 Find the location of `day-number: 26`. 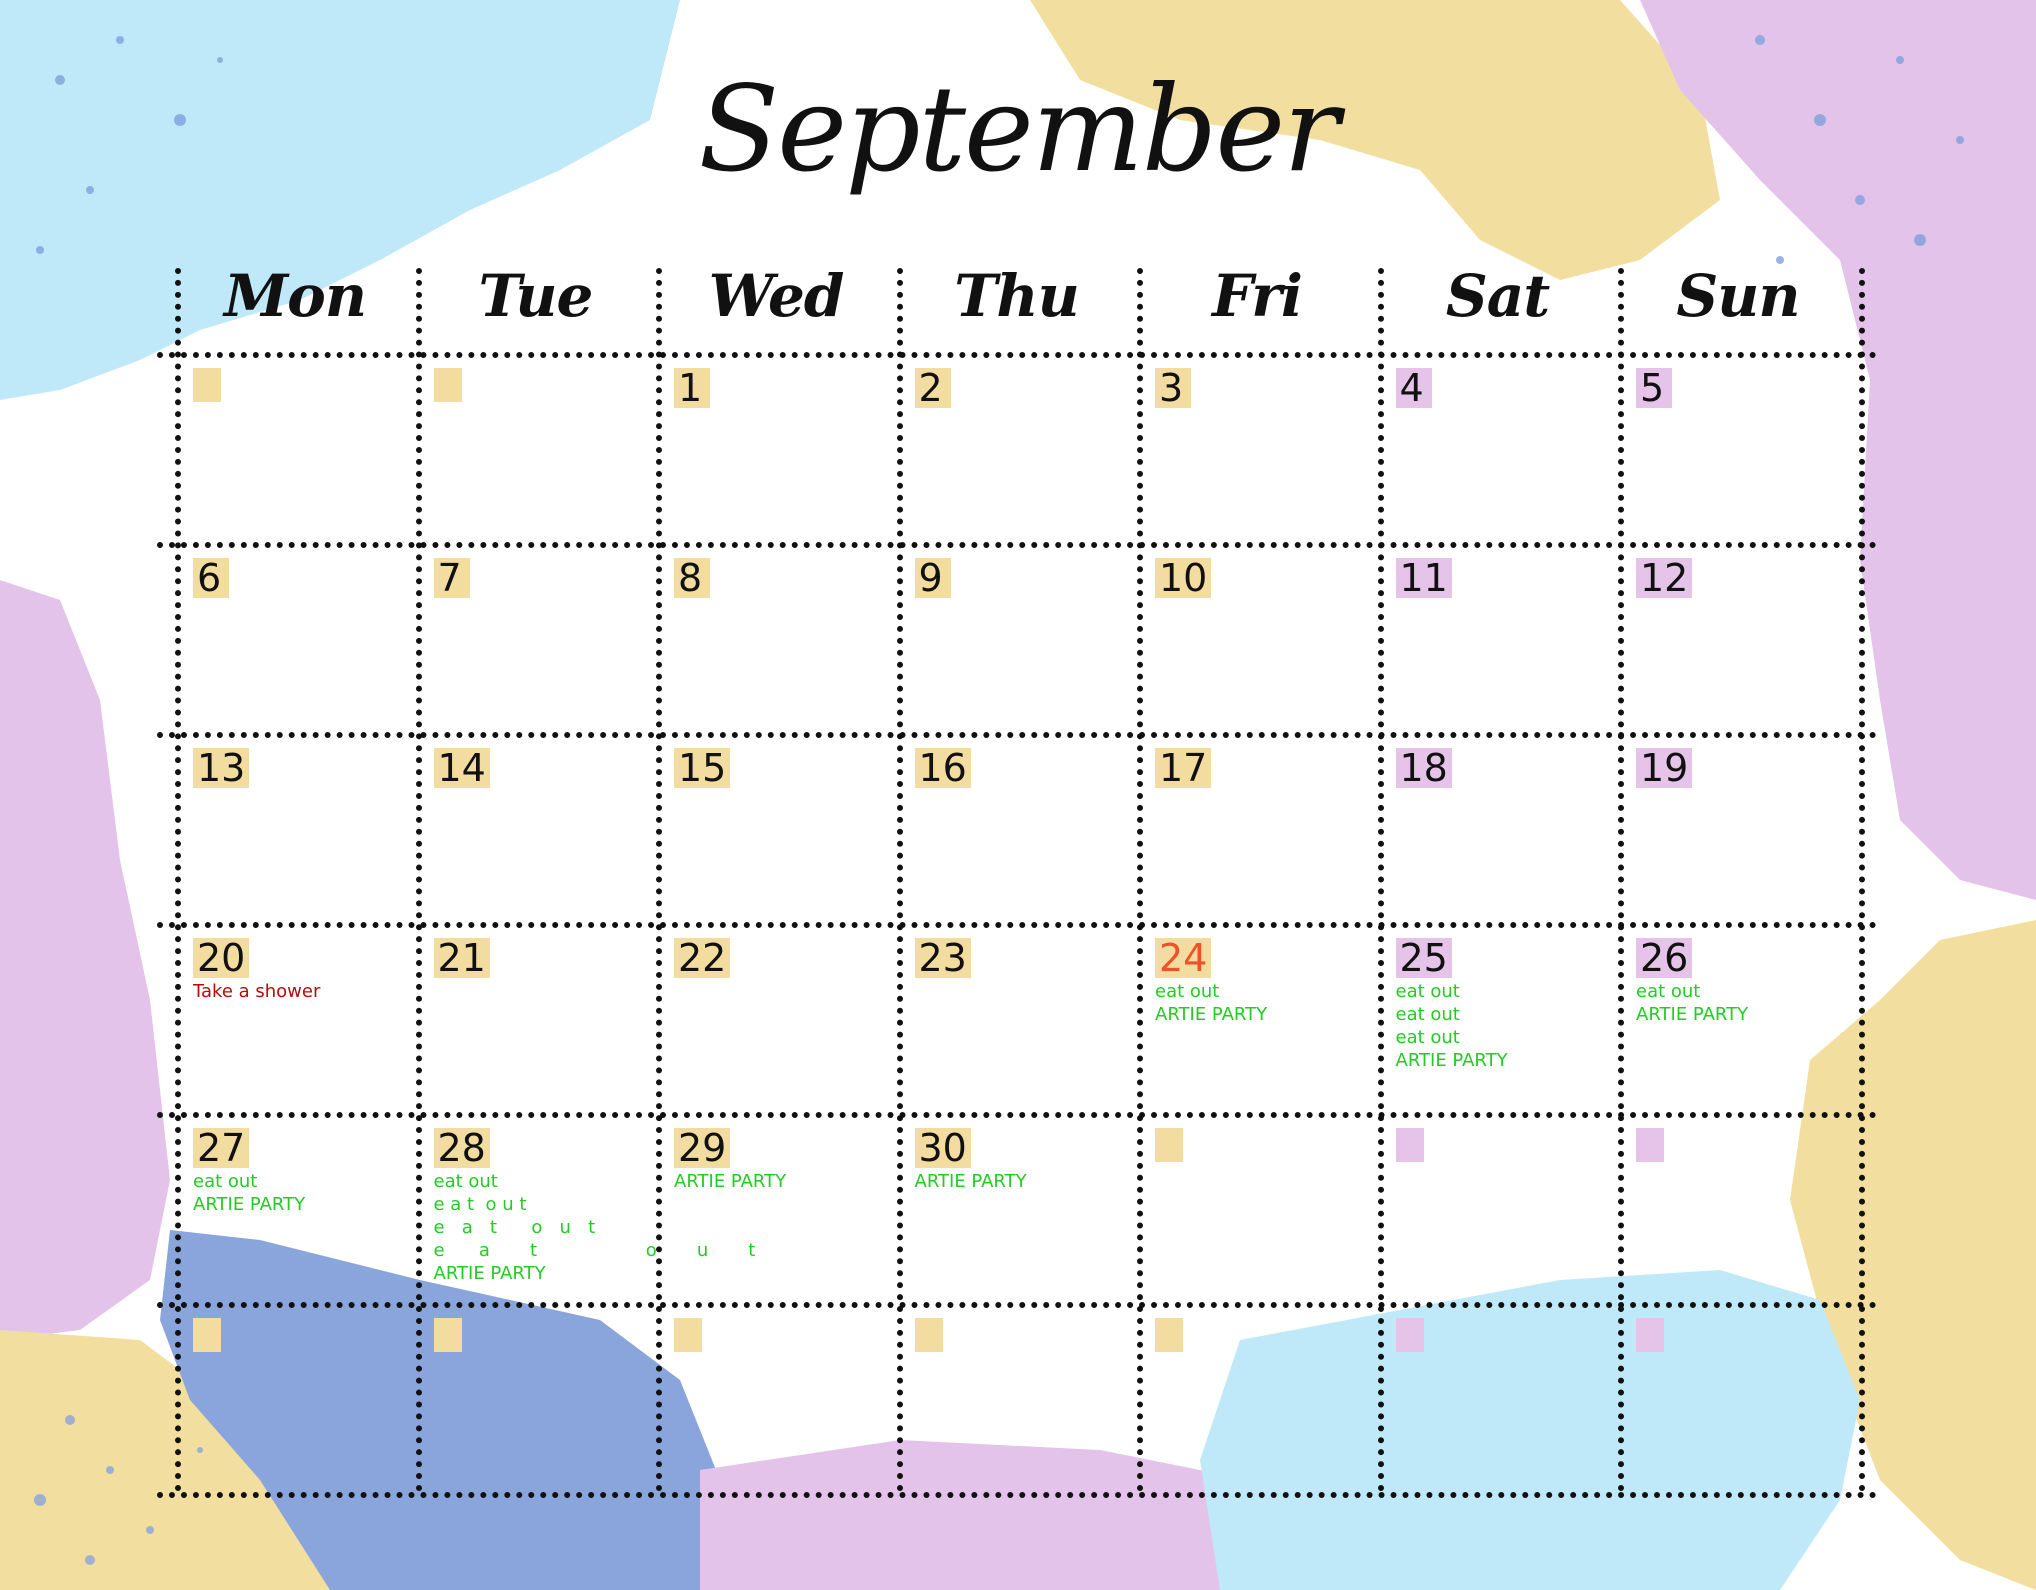

day-number: 26 is located at coordinates (1664, 958).